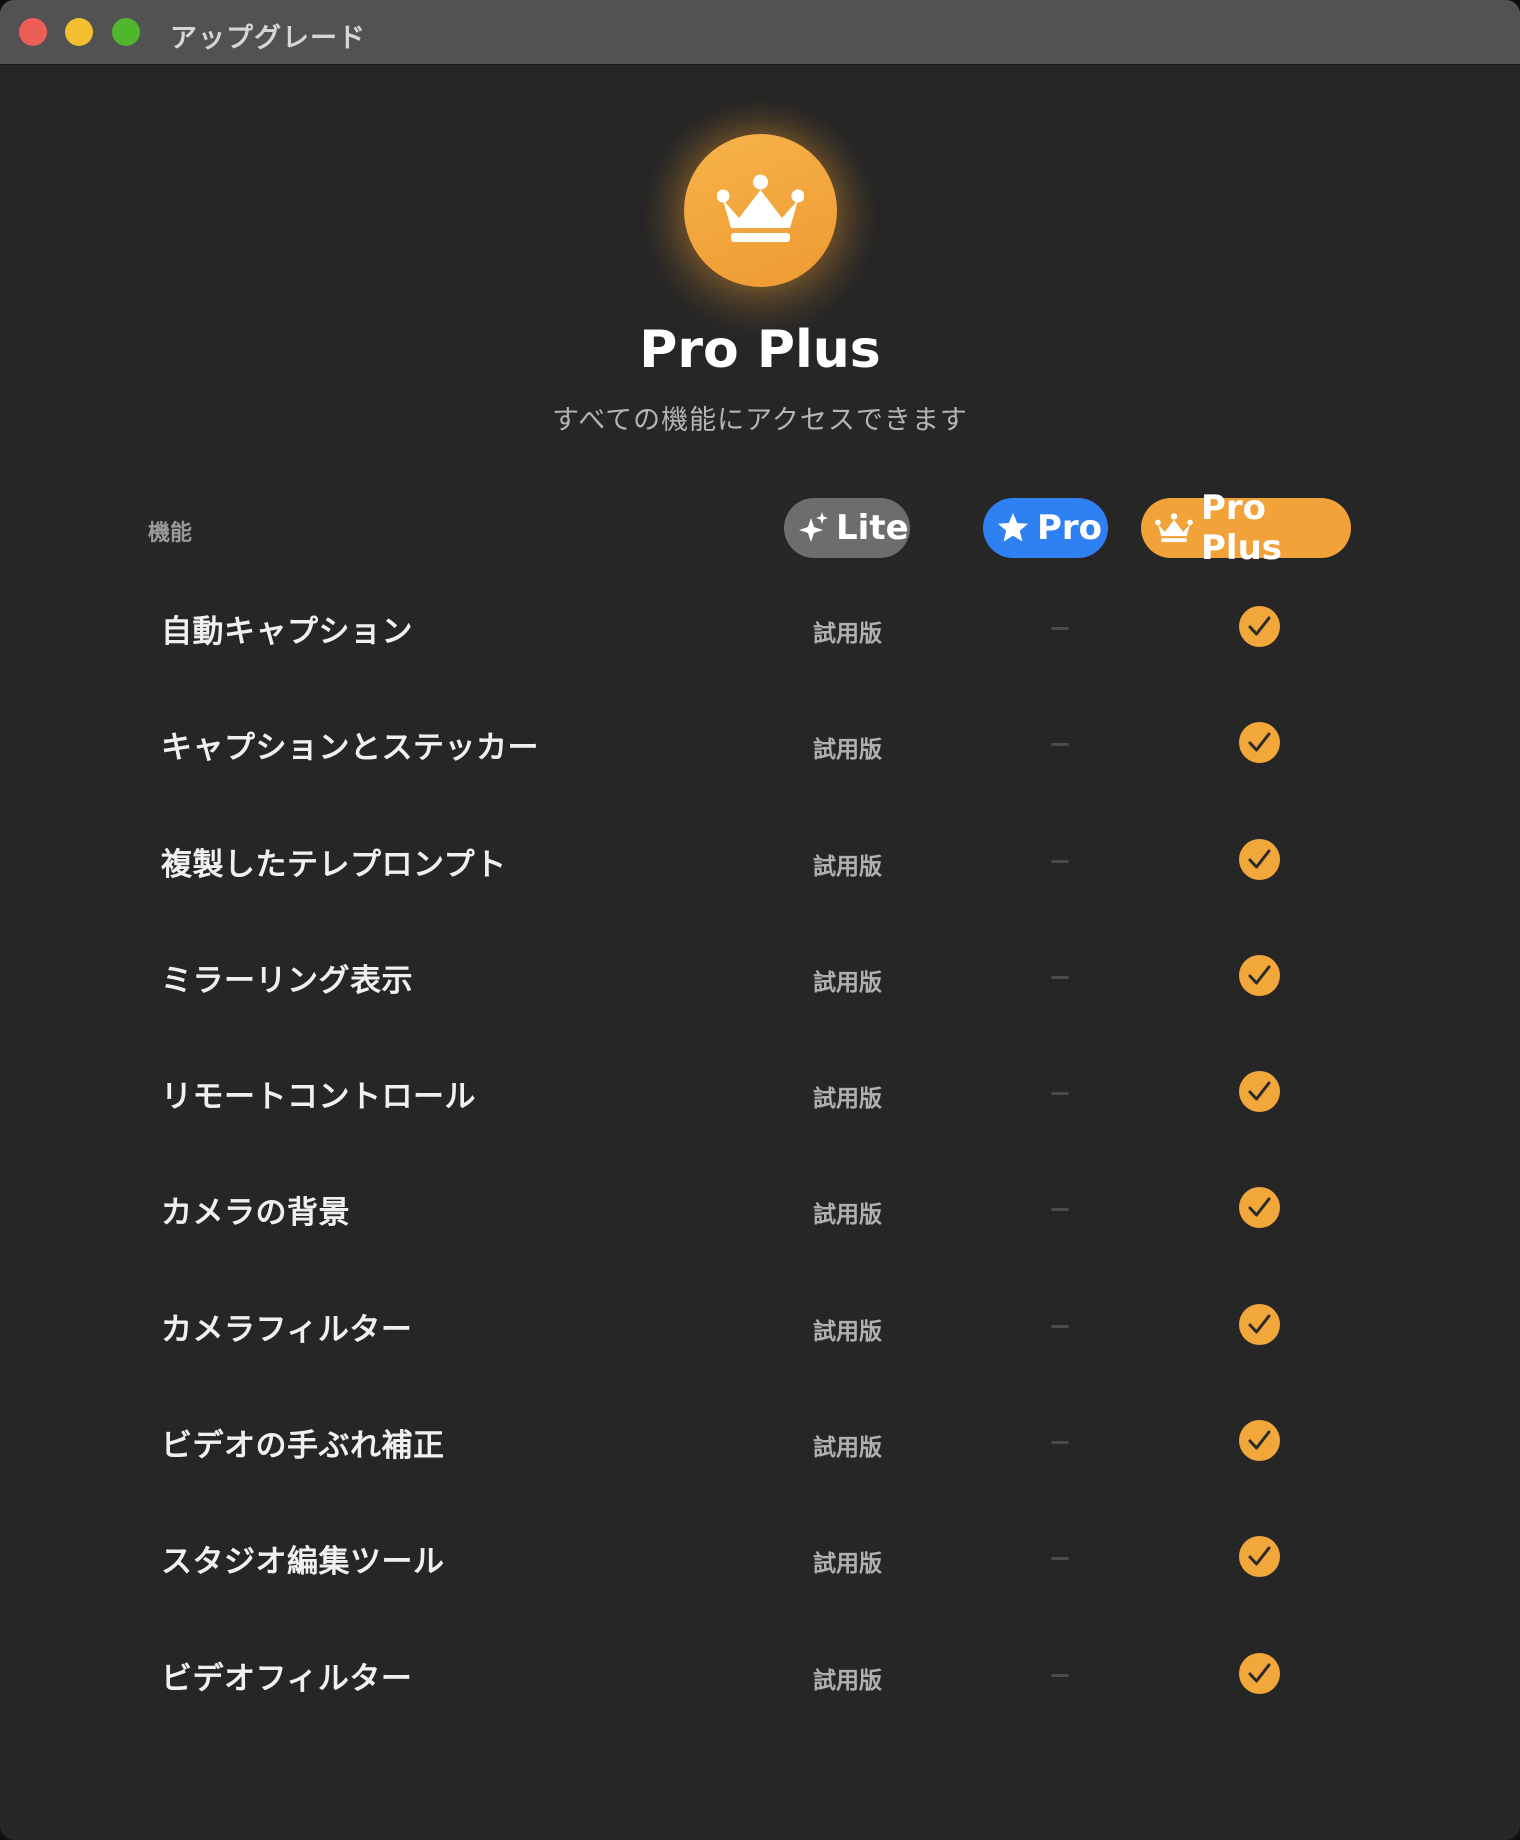 This screenshot has height=1840, width=1520. What do you see at coordinates (268, 38) in the screenshot?
I see `window-title: アップグレード` at bounding box center [268, 38].